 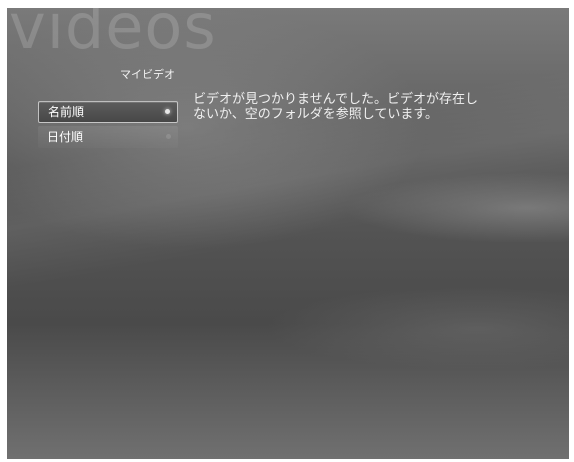 What do you see at coordinates (66, 112) in the screenshot?
I see `sort-by-name-label: 名前順` at bounding box center [66, 112].